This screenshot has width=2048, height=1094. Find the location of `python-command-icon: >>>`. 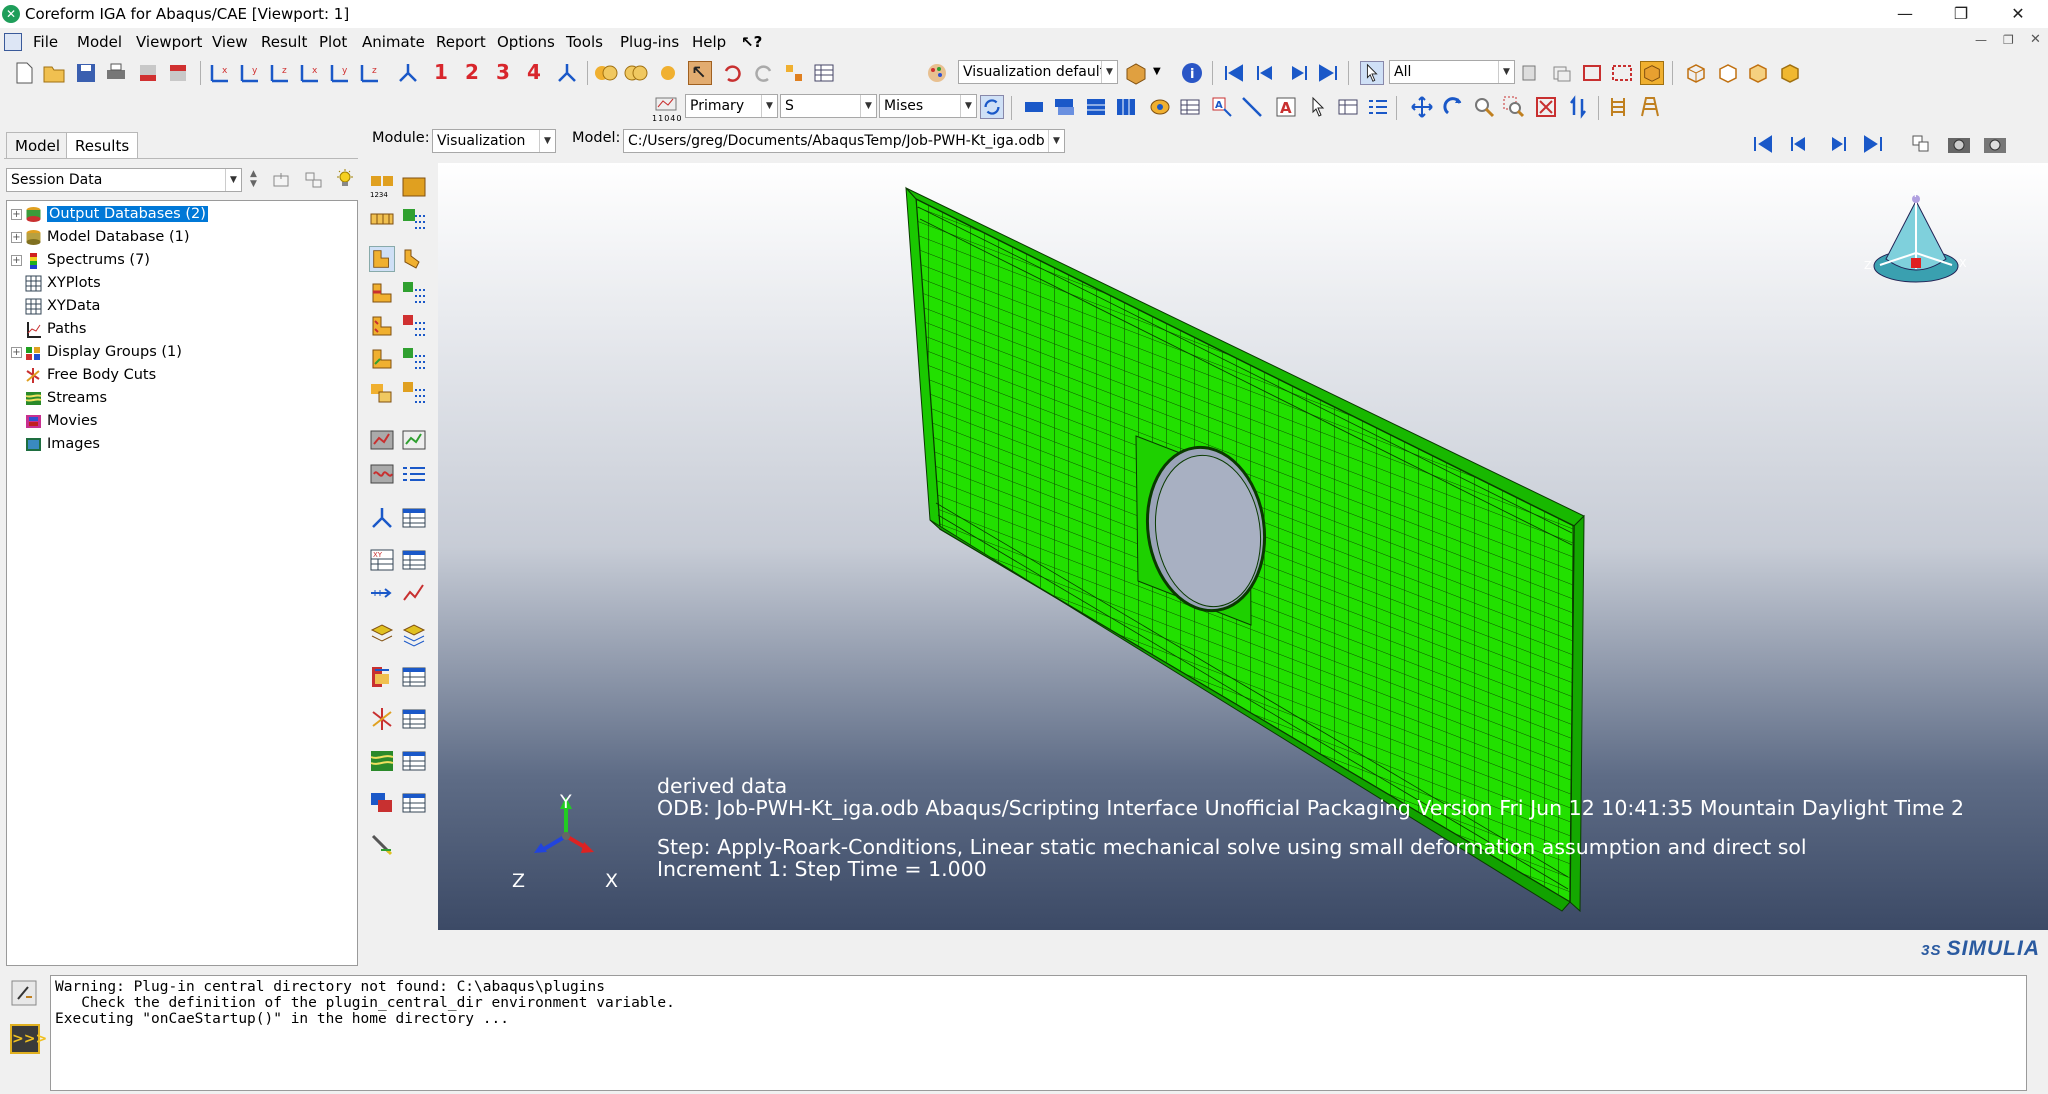

python-command-icon: >>> is located at coordinates (28, 1039).